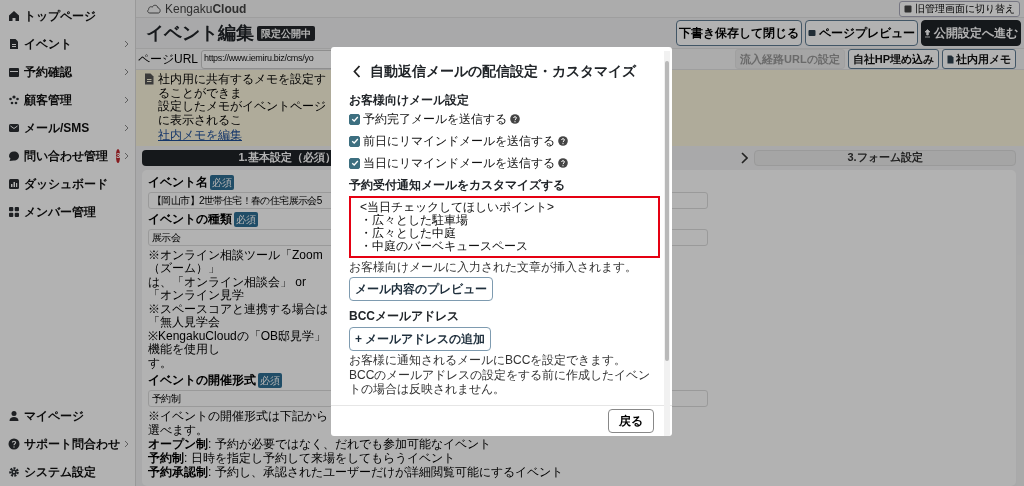 This screenshot has width=1024, height=486. Describe the element at coordinates (14, 416) in the screenshot. I see `person-icon` at that location.